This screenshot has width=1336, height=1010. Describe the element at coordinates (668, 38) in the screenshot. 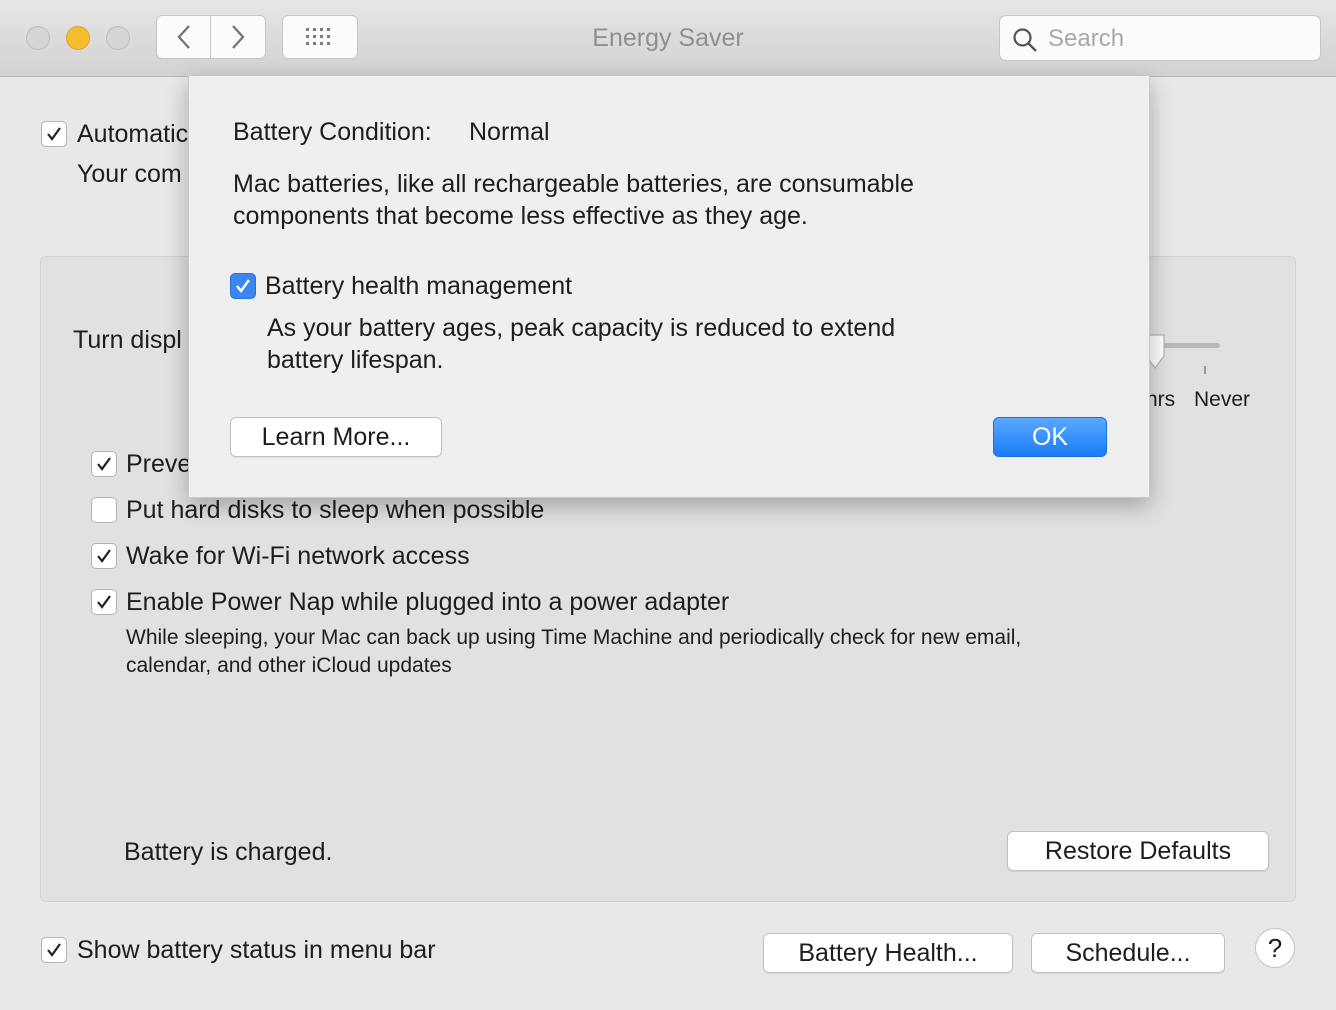

I see `title-bar: Energy Saver` at that location.